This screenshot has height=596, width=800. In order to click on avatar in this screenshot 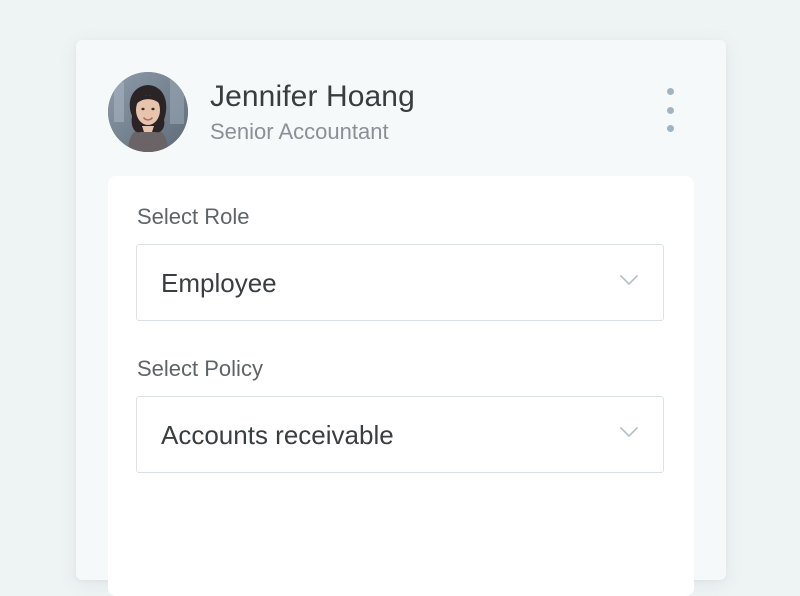, I will do `click(148, 112)`.